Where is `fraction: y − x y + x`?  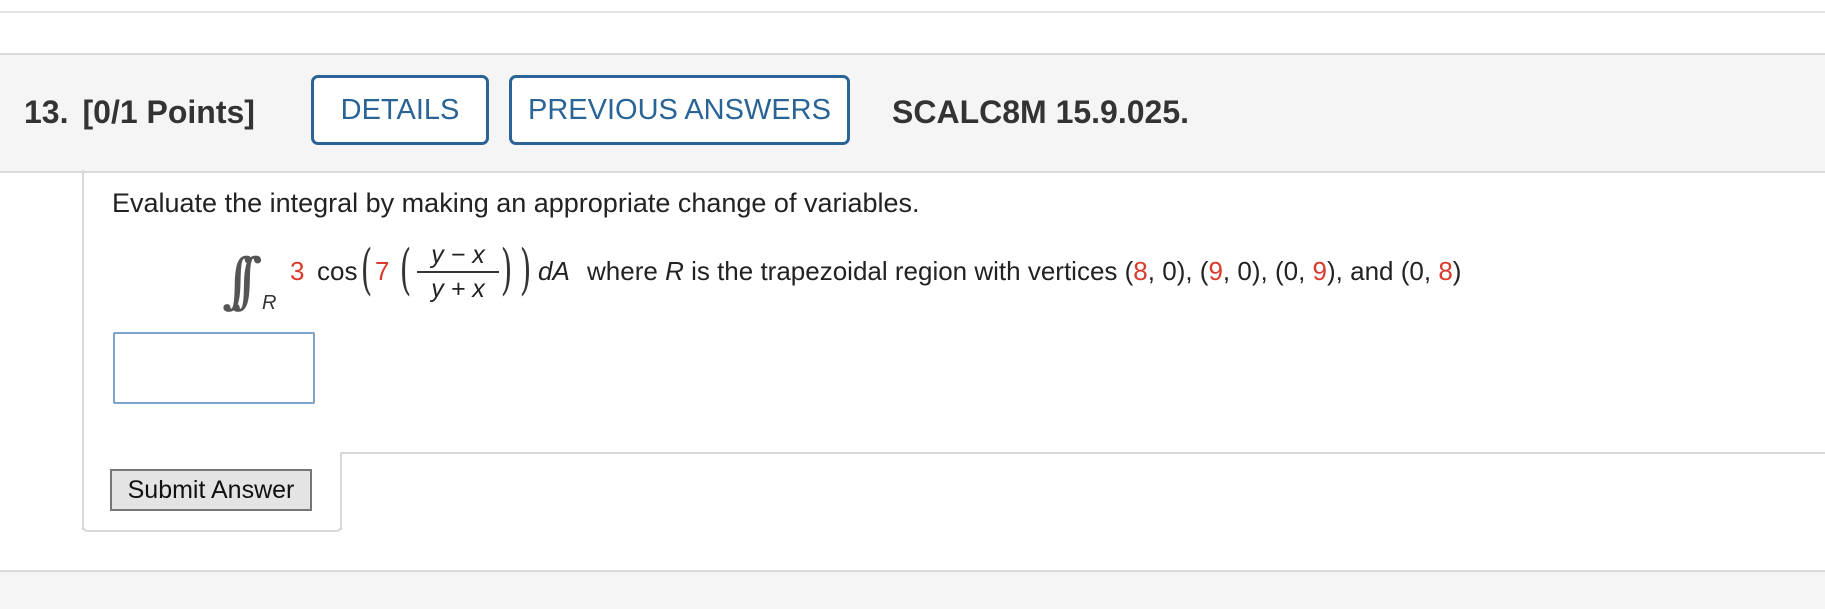 fraction: y − x y + x is located at coordinates (458, 272).